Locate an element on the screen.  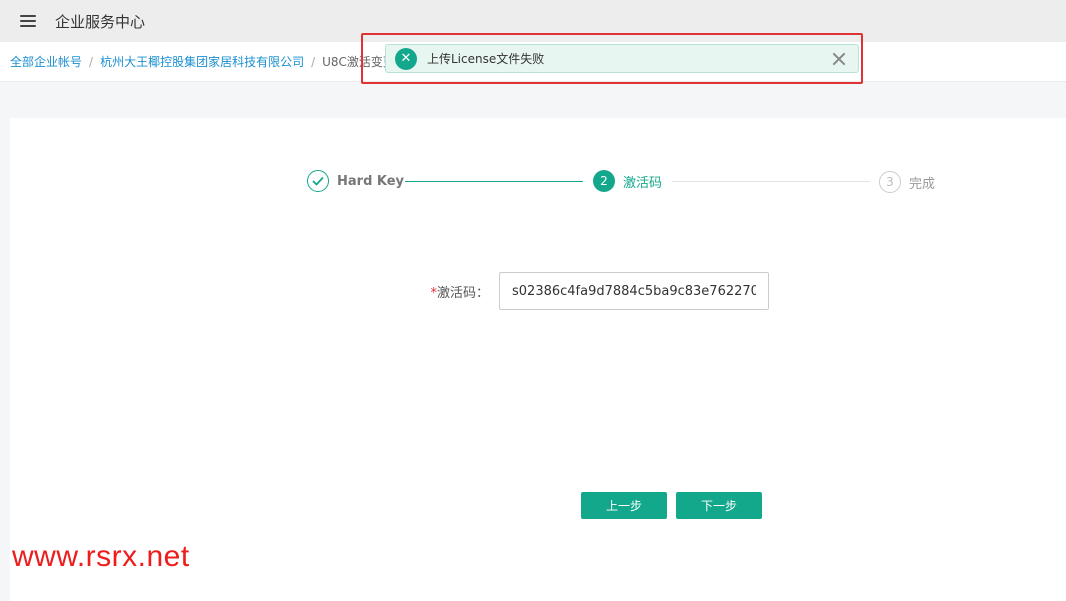
breadcrumb-all-accounts: 全部企业帐号 is located at coordinates (46, 61).